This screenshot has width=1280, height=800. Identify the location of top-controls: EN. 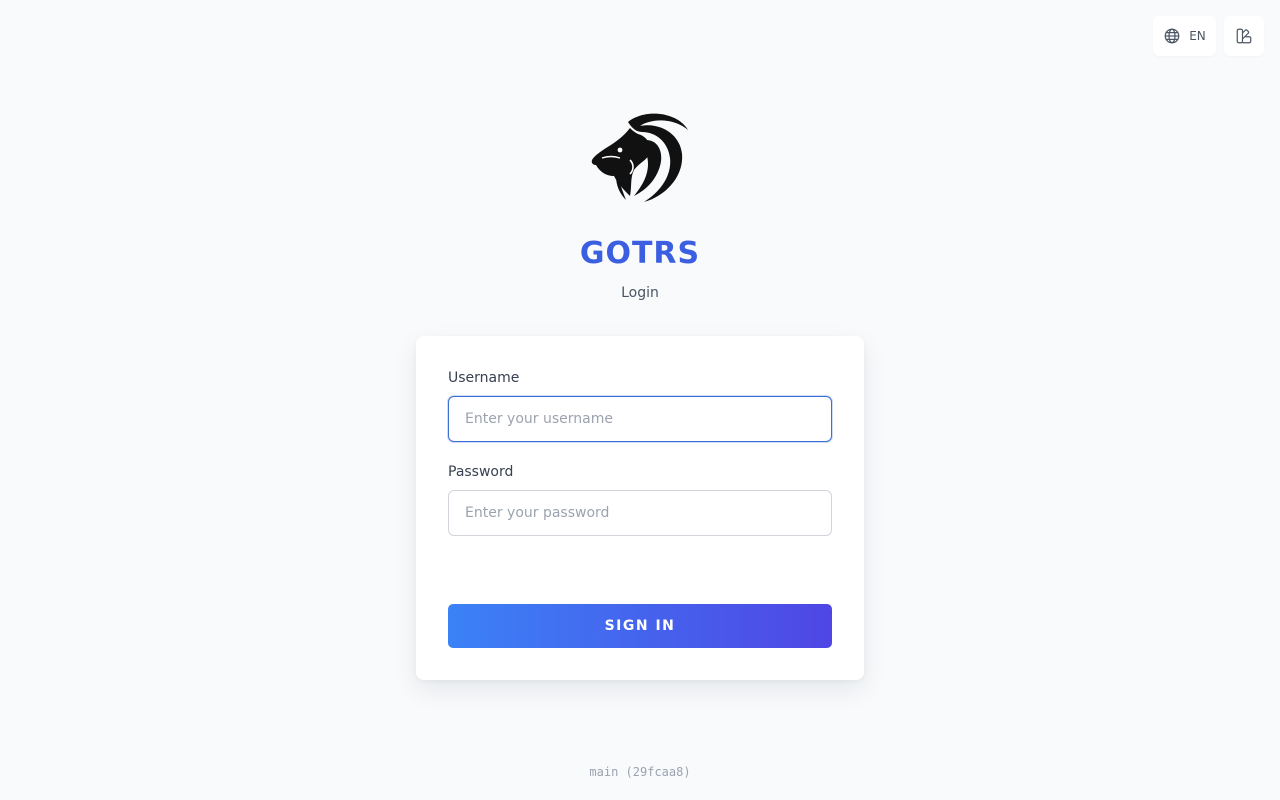
(1208, 36).